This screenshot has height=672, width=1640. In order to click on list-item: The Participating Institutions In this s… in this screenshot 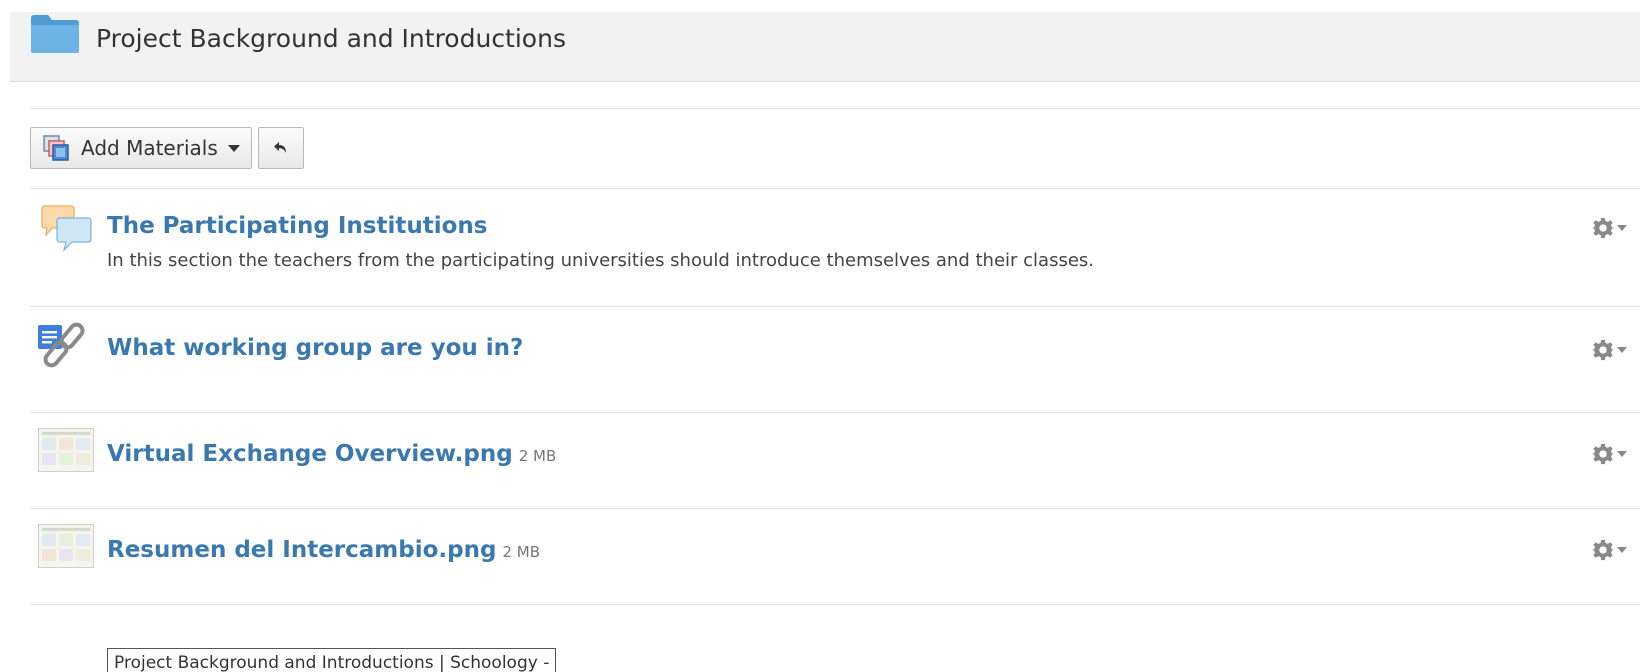, I will do `click(835, 250)`.